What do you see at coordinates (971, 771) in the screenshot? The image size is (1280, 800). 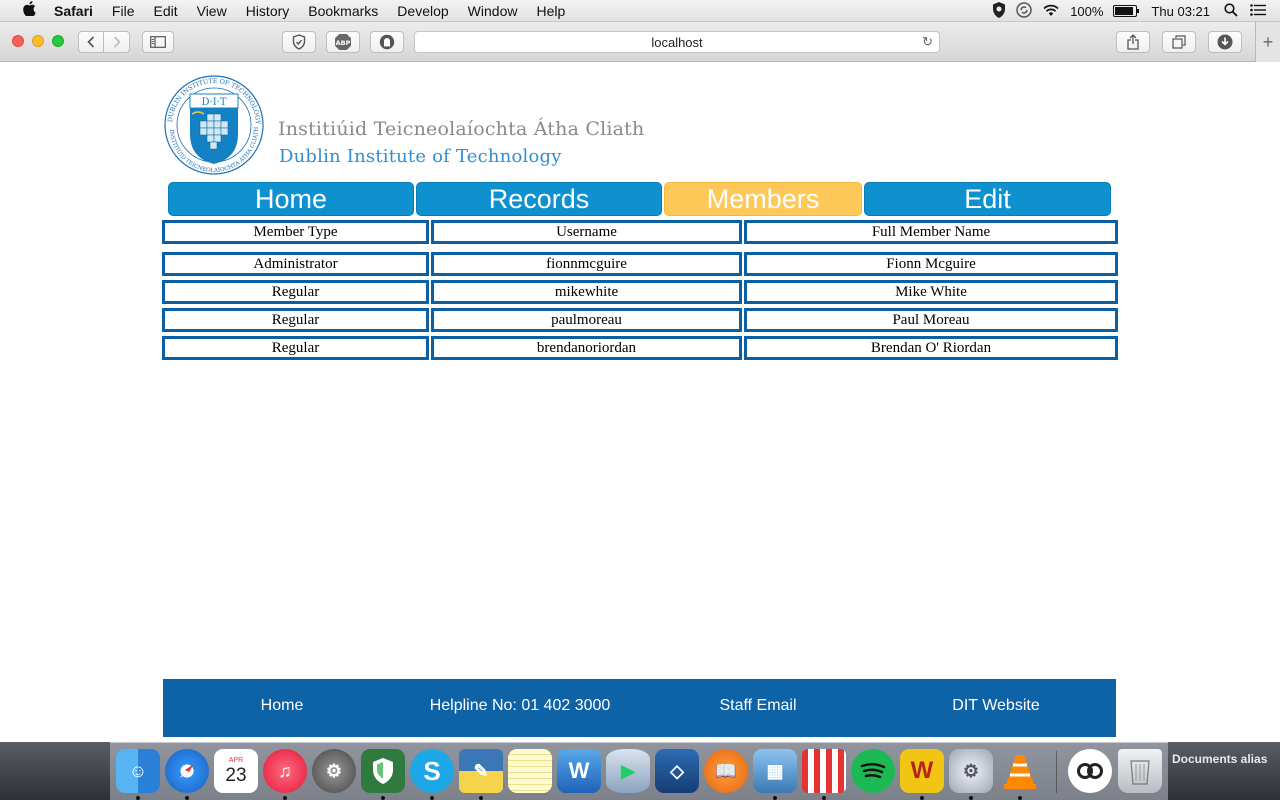 I see `settings-gear-icon: ⚙` at bounding box center [971, 771].